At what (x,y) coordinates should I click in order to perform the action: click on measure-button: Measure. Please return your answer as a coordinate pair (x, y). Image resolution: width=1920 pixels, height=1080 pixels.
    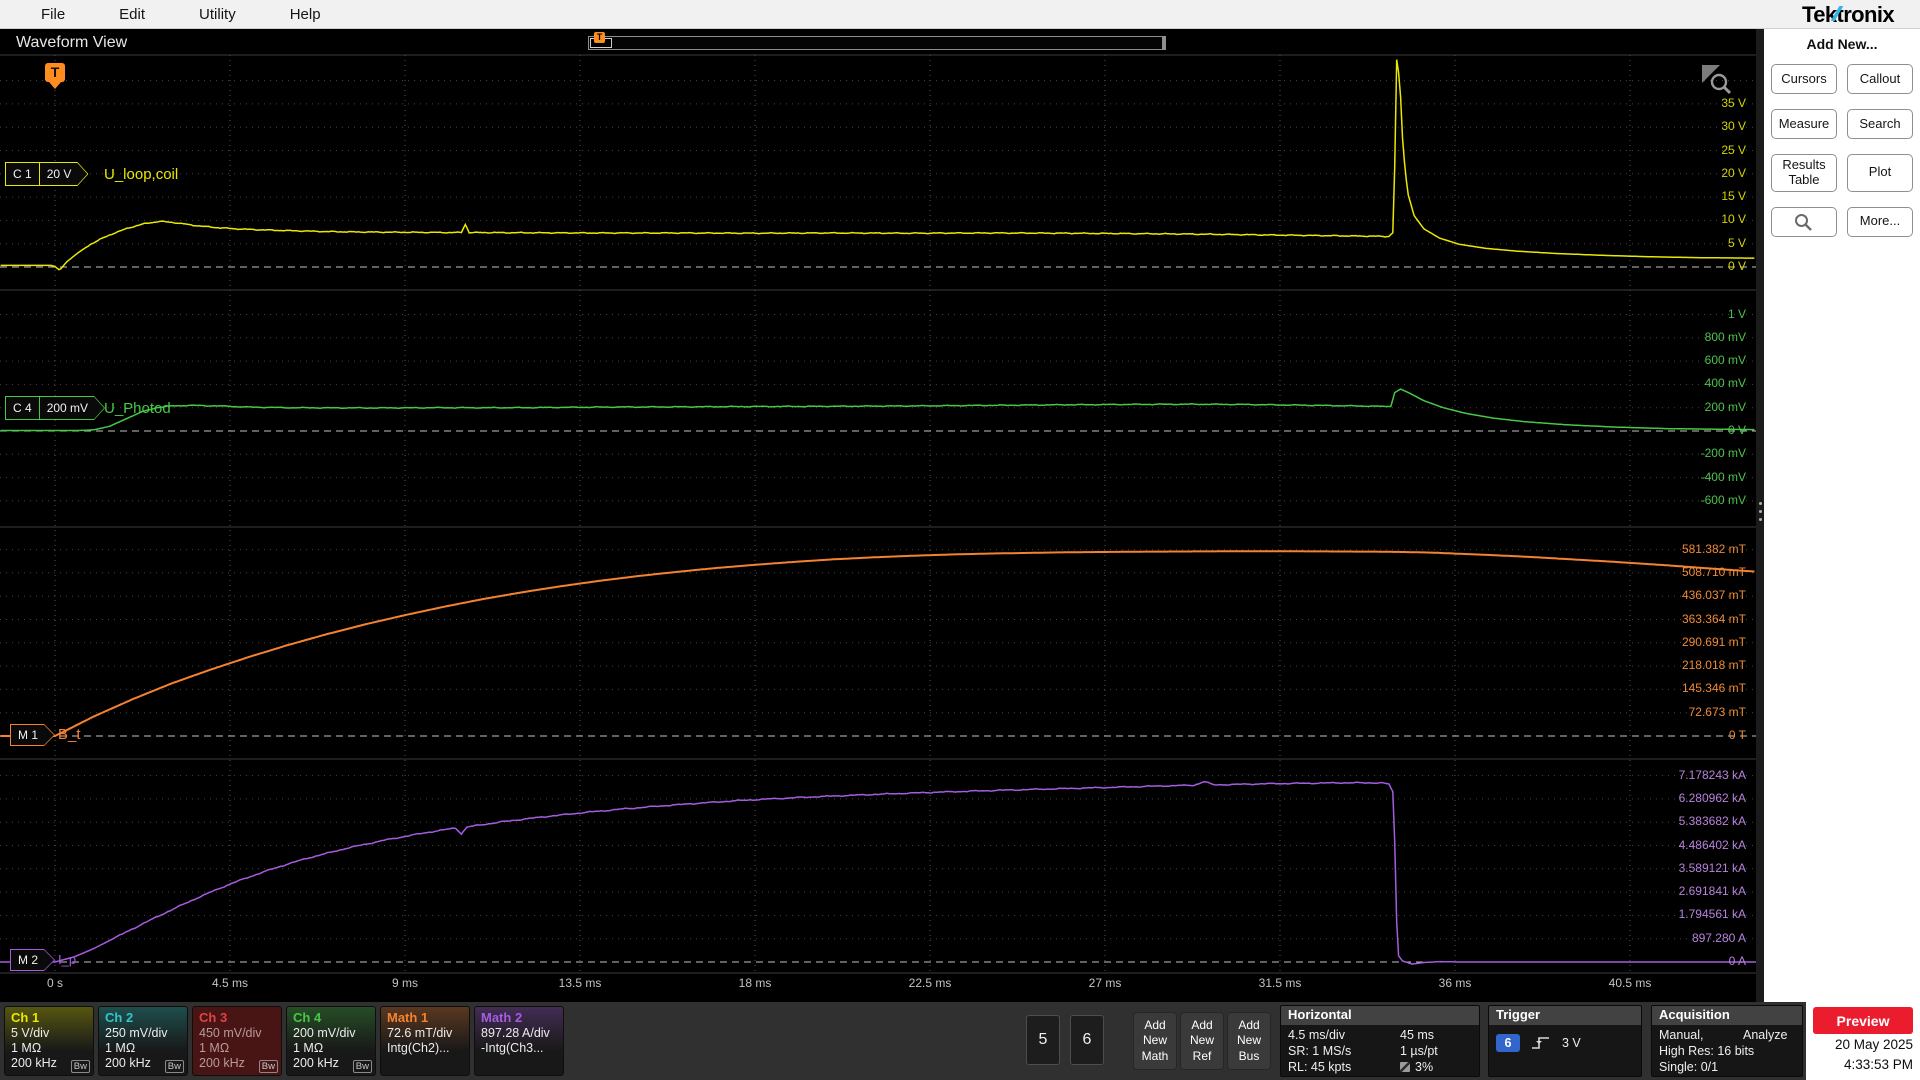
    Looking at the image, I should click on (1804, 124).